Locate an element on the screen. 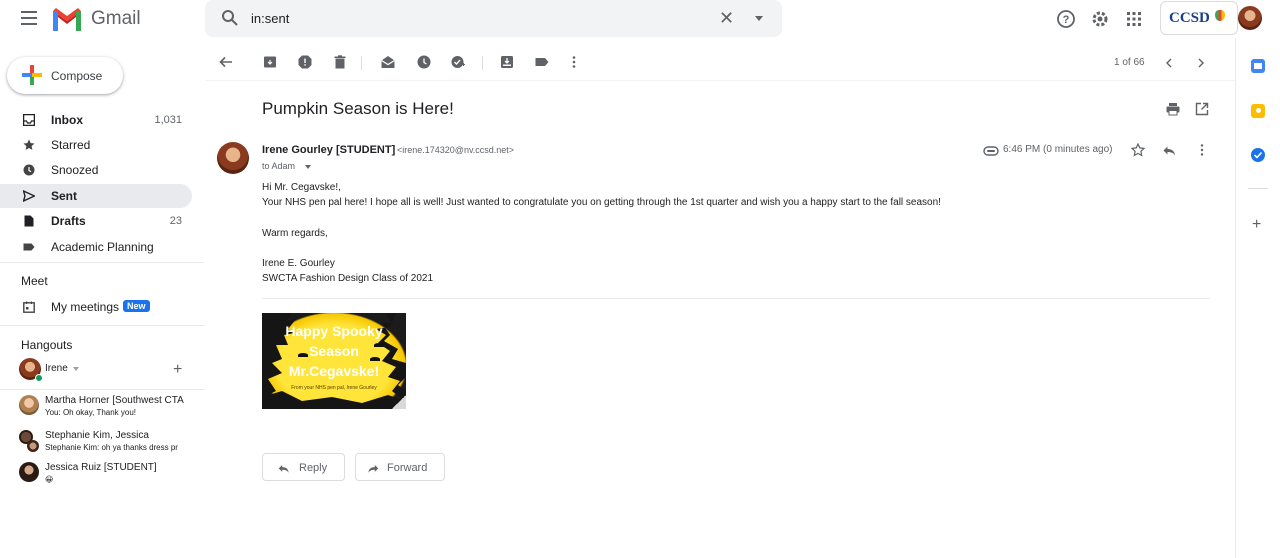 This screenshot has width=1280, height=558. new-conversation-plus-icon: + is located at coordinates (177, 370).